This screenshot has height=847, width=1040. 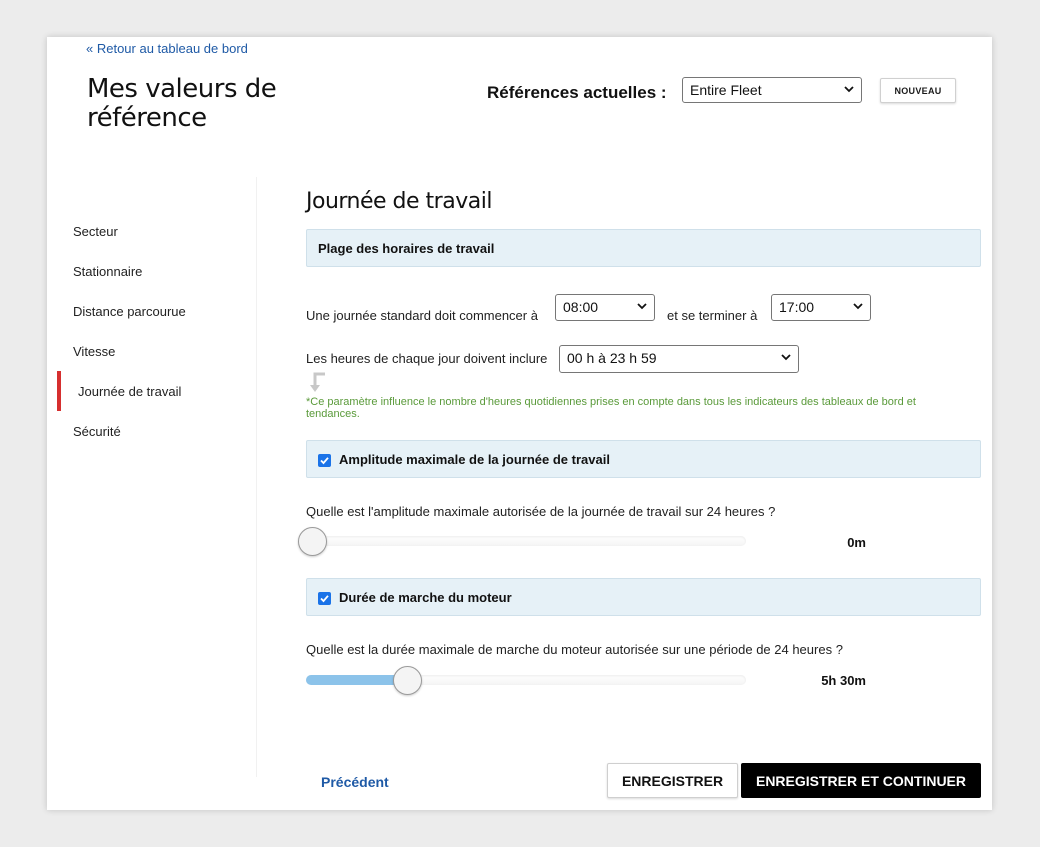 I want to click on section-title: Journée de travail, so click(x=399, y=201).